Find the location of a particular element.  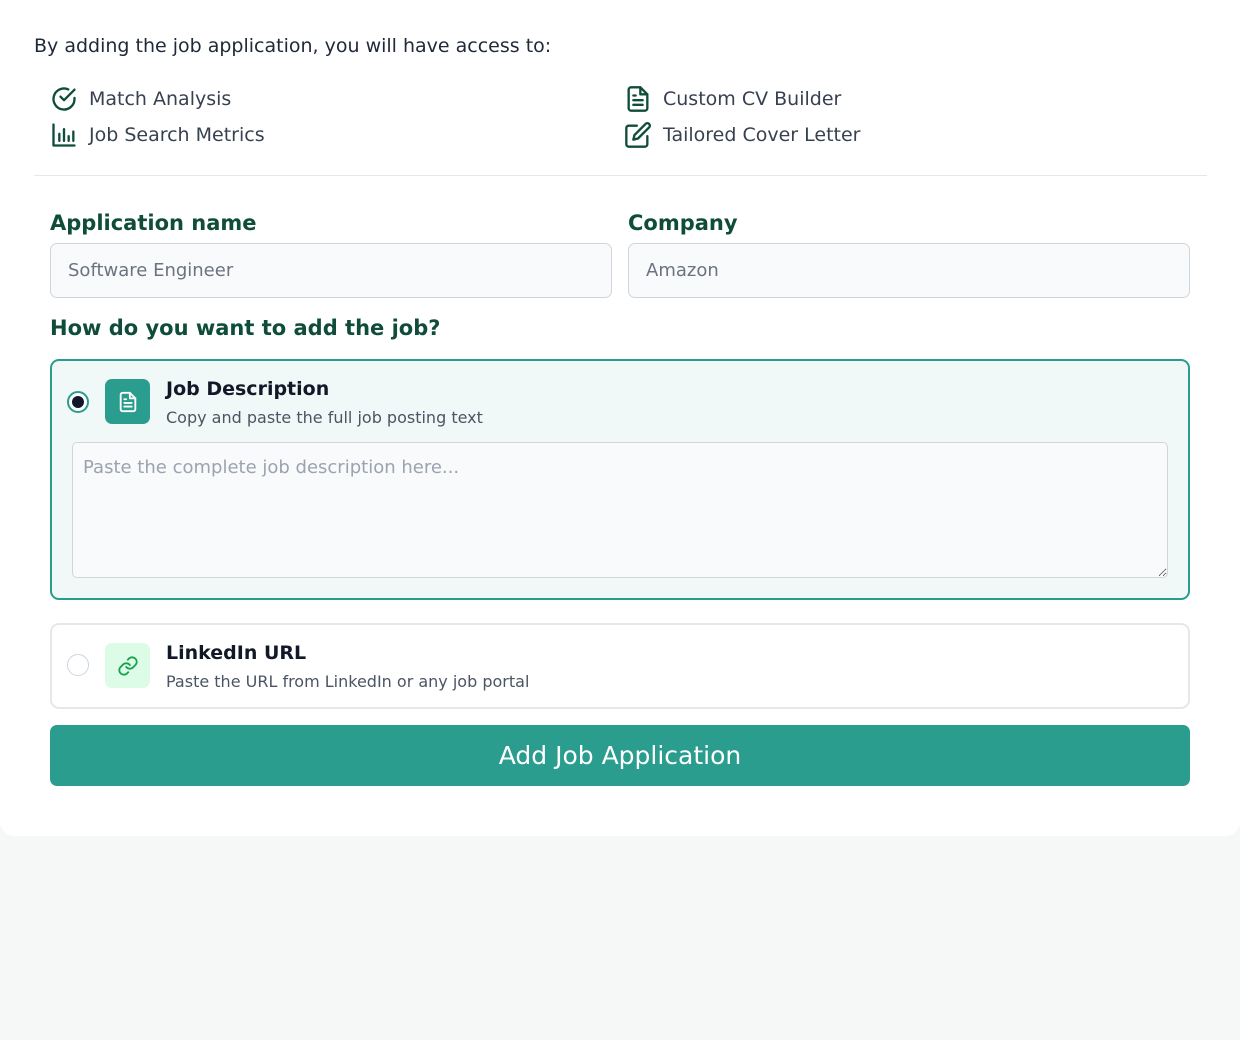

check-circle-icon is located at coordinates (64, 99).